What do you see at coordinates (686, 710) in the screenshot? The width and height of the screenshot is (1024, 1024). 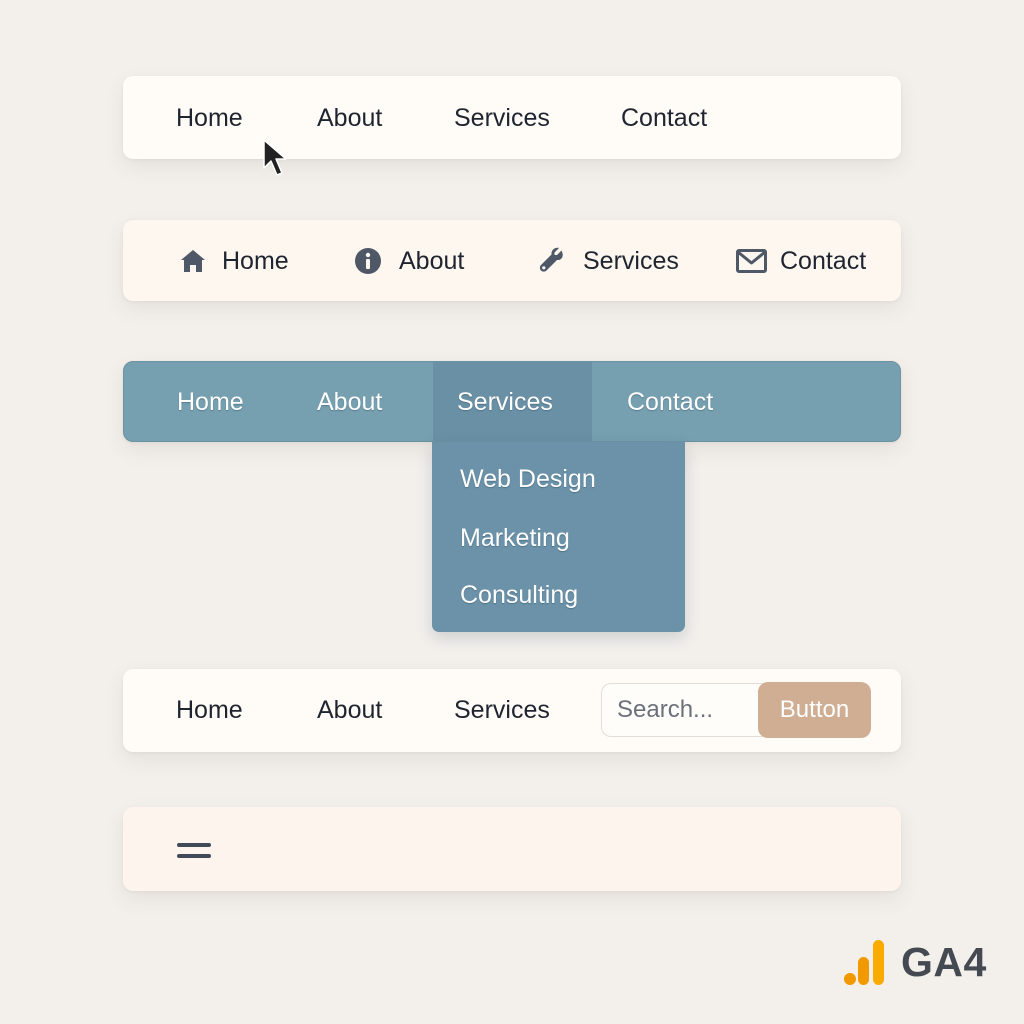 I see `search-input` at bounding box center [686, 710].